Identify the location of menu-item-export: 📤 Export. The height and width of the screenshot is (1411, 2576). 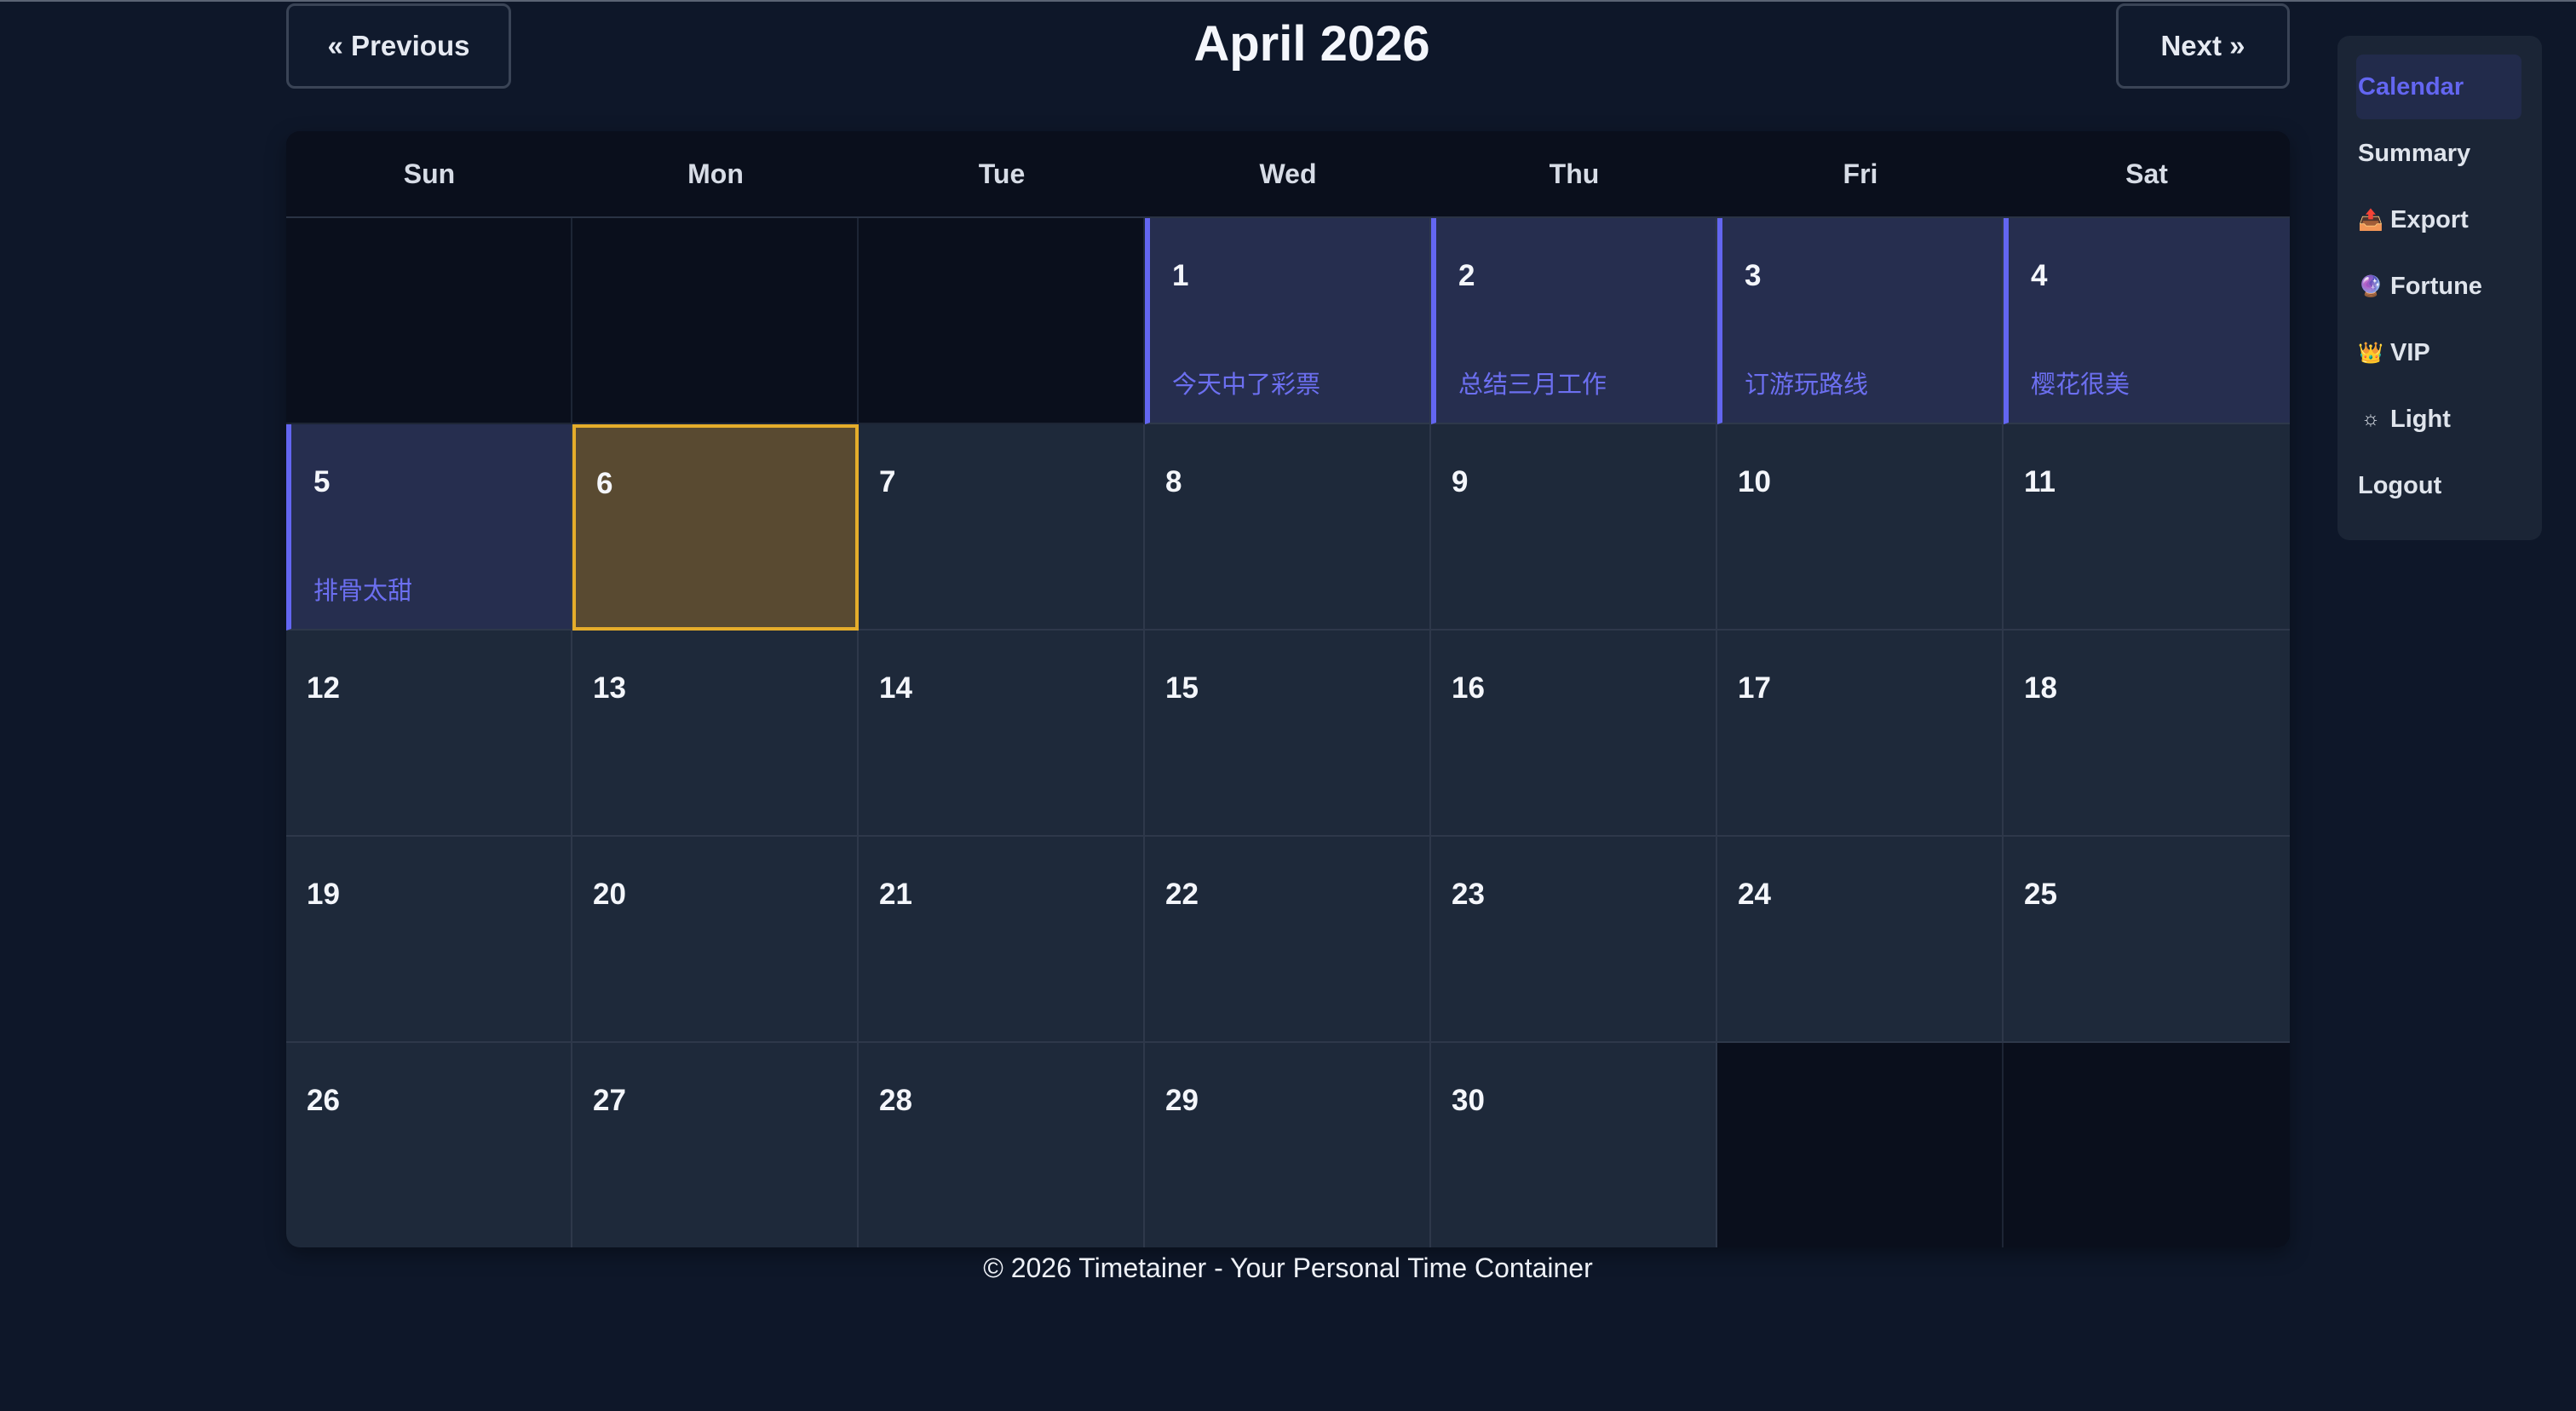
(2439, 219).